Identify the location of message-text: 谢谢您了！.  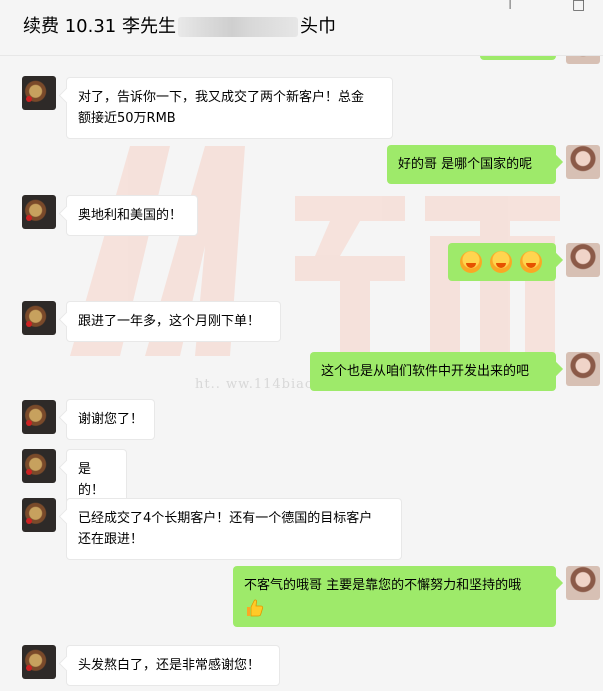
(111, 419).